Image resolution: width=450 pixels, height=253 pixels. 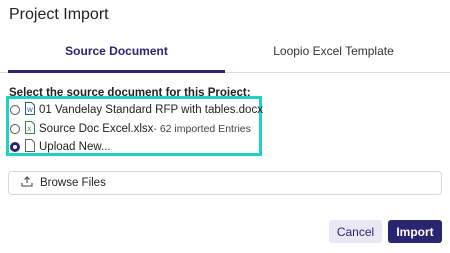 What do you see at coordinates (225, 183) in the screenshot?
I see `browse-files-button: Browse Files` at bounding box center [225, 183].